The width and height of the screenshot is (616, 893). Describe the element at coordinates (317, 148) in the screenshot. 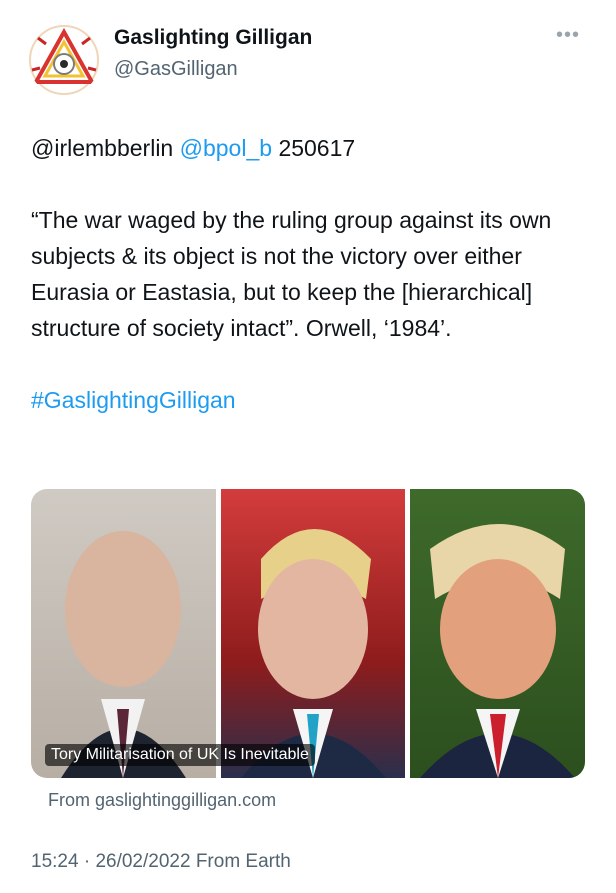

I see `tweet-code: 250617` at that location.